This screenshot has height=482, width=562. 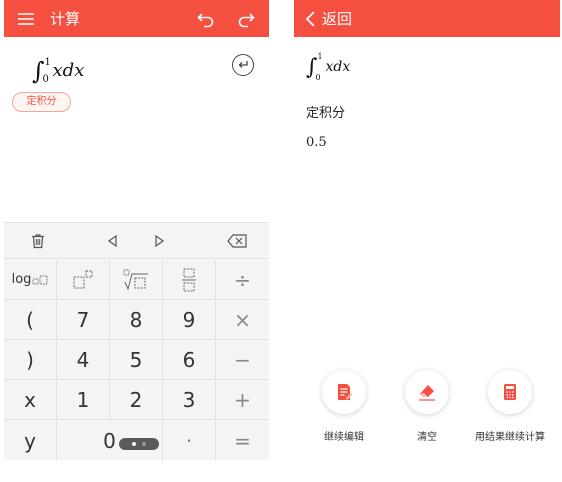 What do you see at coordinates (326, 113) in the screenshot?
I see `result-label: 定积分` at bounding box center [326, 113].